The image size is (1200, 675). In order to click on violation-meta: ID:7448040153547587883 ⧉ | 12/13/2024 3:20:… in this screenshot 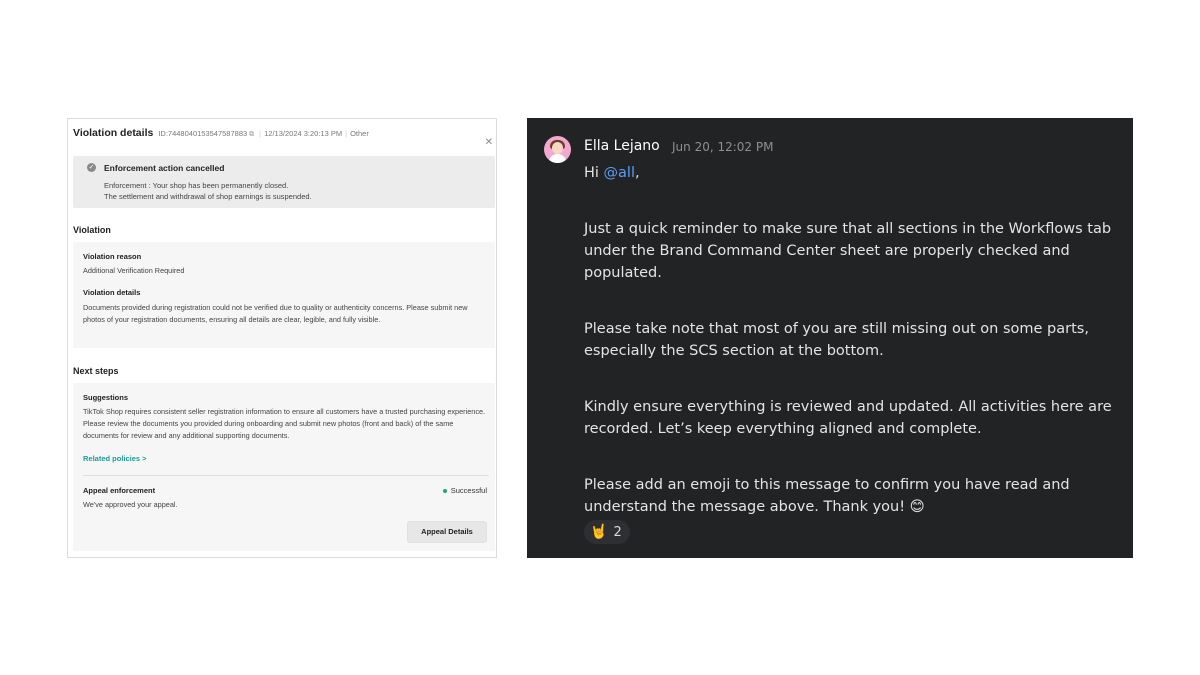, I will do `click(263, 134)`.